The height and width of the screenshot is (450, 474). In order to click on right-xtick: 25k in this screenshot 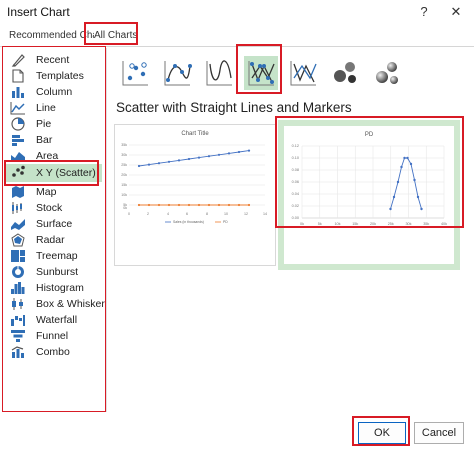, I will do `click(391, 224)`.